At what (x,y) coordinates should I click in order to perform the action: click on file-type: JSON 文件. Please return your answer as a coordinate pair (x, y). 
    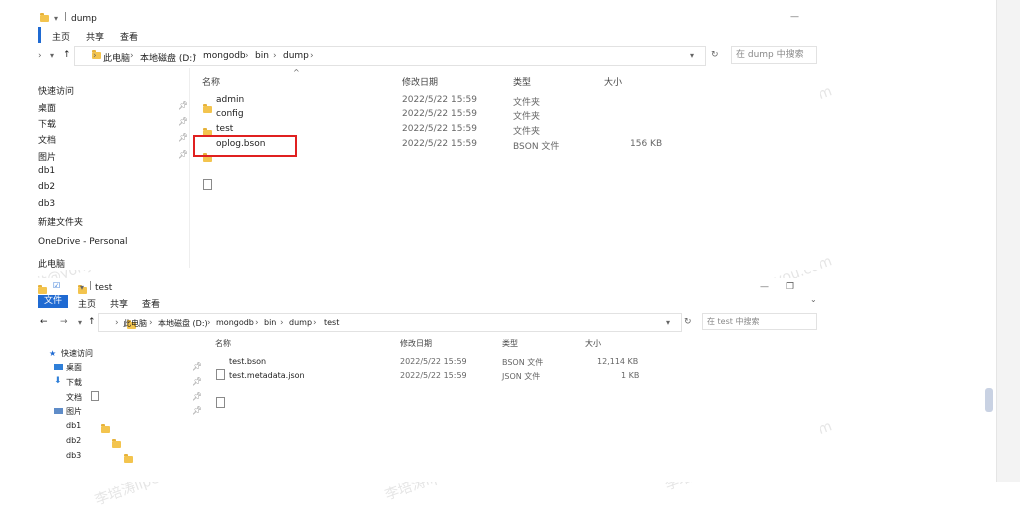
    Looking at the image, I should click on (521, 376).